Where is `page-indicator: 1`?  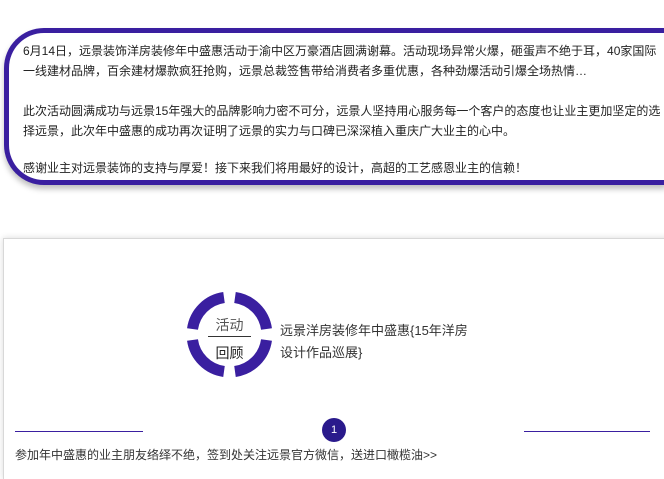 page-indicator: 1 is located at coordinates (334, 430).